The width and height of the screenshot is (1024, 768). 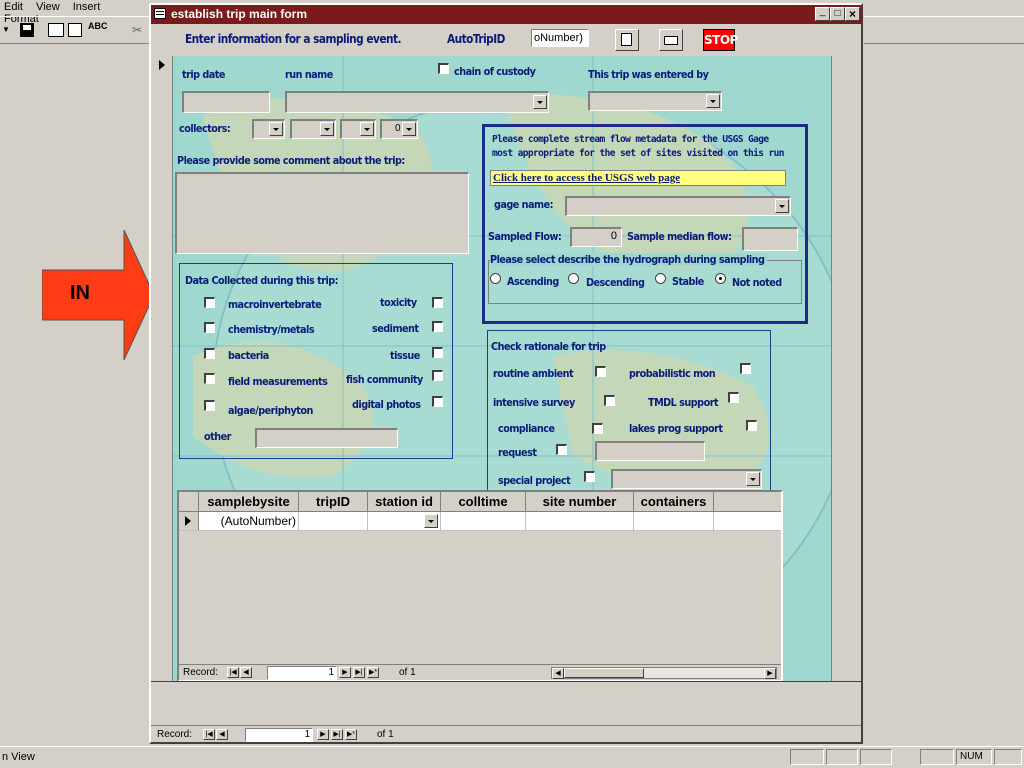 I want to click on compliance-checkbox, so click(x=597, y=428).